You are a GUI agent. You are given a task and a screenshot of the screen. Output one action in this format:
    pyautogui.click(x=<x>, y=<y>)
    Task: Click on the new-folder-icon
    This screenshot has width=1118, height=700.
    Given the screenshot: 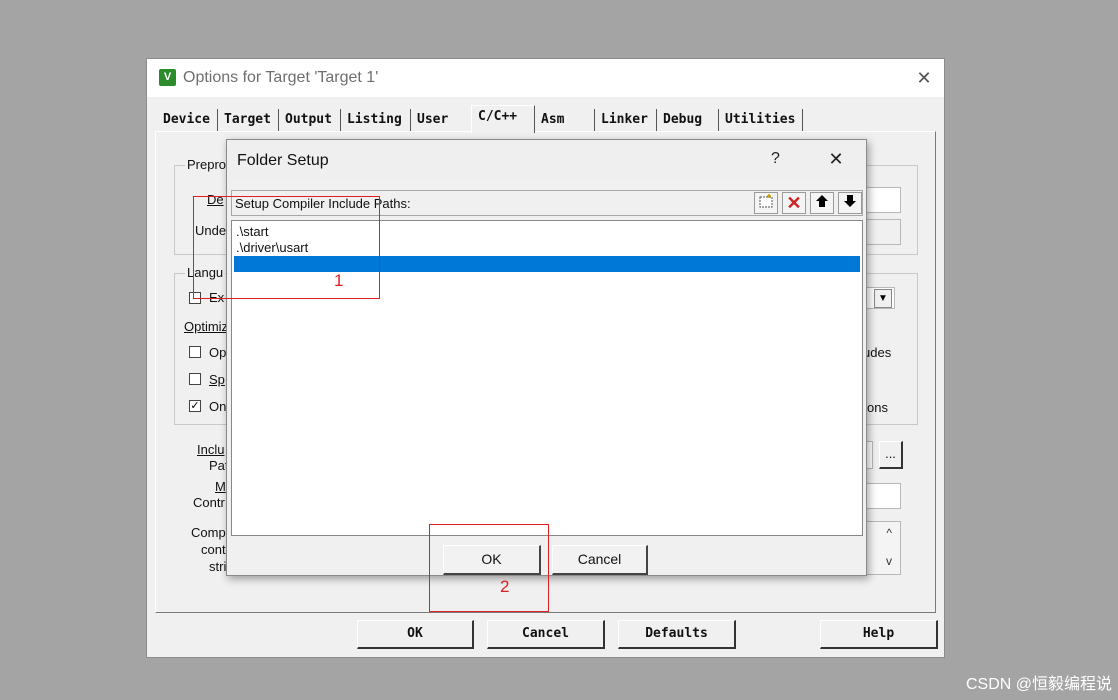 What is the action you would take?
    pyautogui.click(x=766, y=203)
    